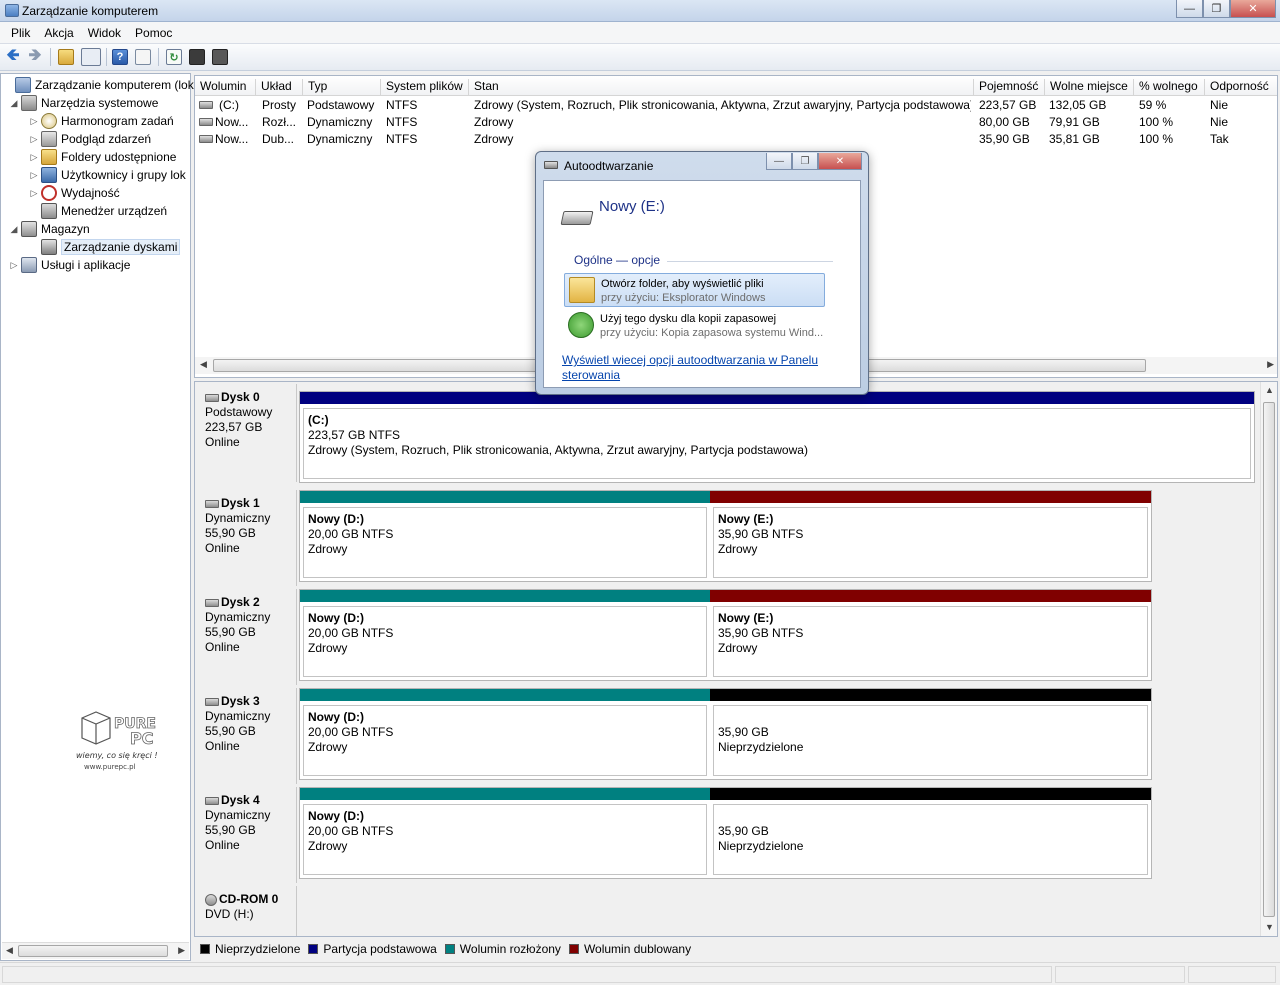 This screenshot has width=1280, height=985. I want to click on forward-arrow-icon: 🡺, so click(35, 56).